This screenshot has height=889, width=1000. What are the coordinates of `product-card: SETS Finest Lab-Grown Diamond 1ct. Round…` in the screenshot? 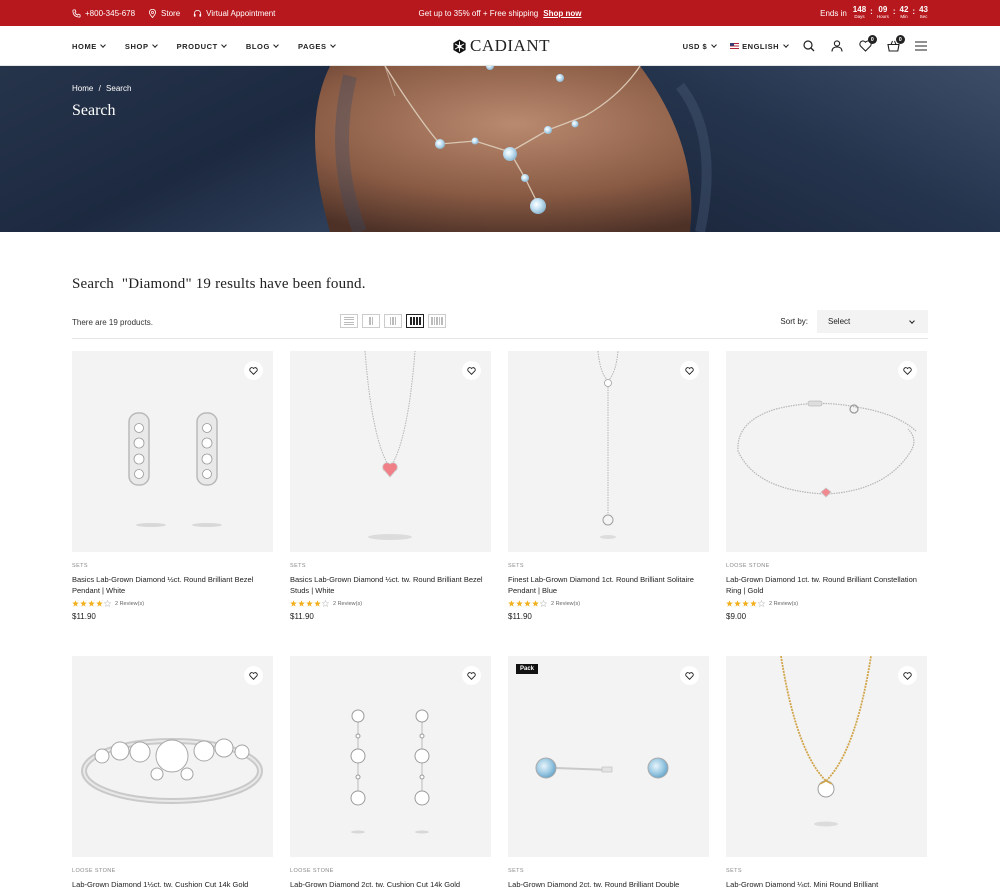 It's located at (608, 486).